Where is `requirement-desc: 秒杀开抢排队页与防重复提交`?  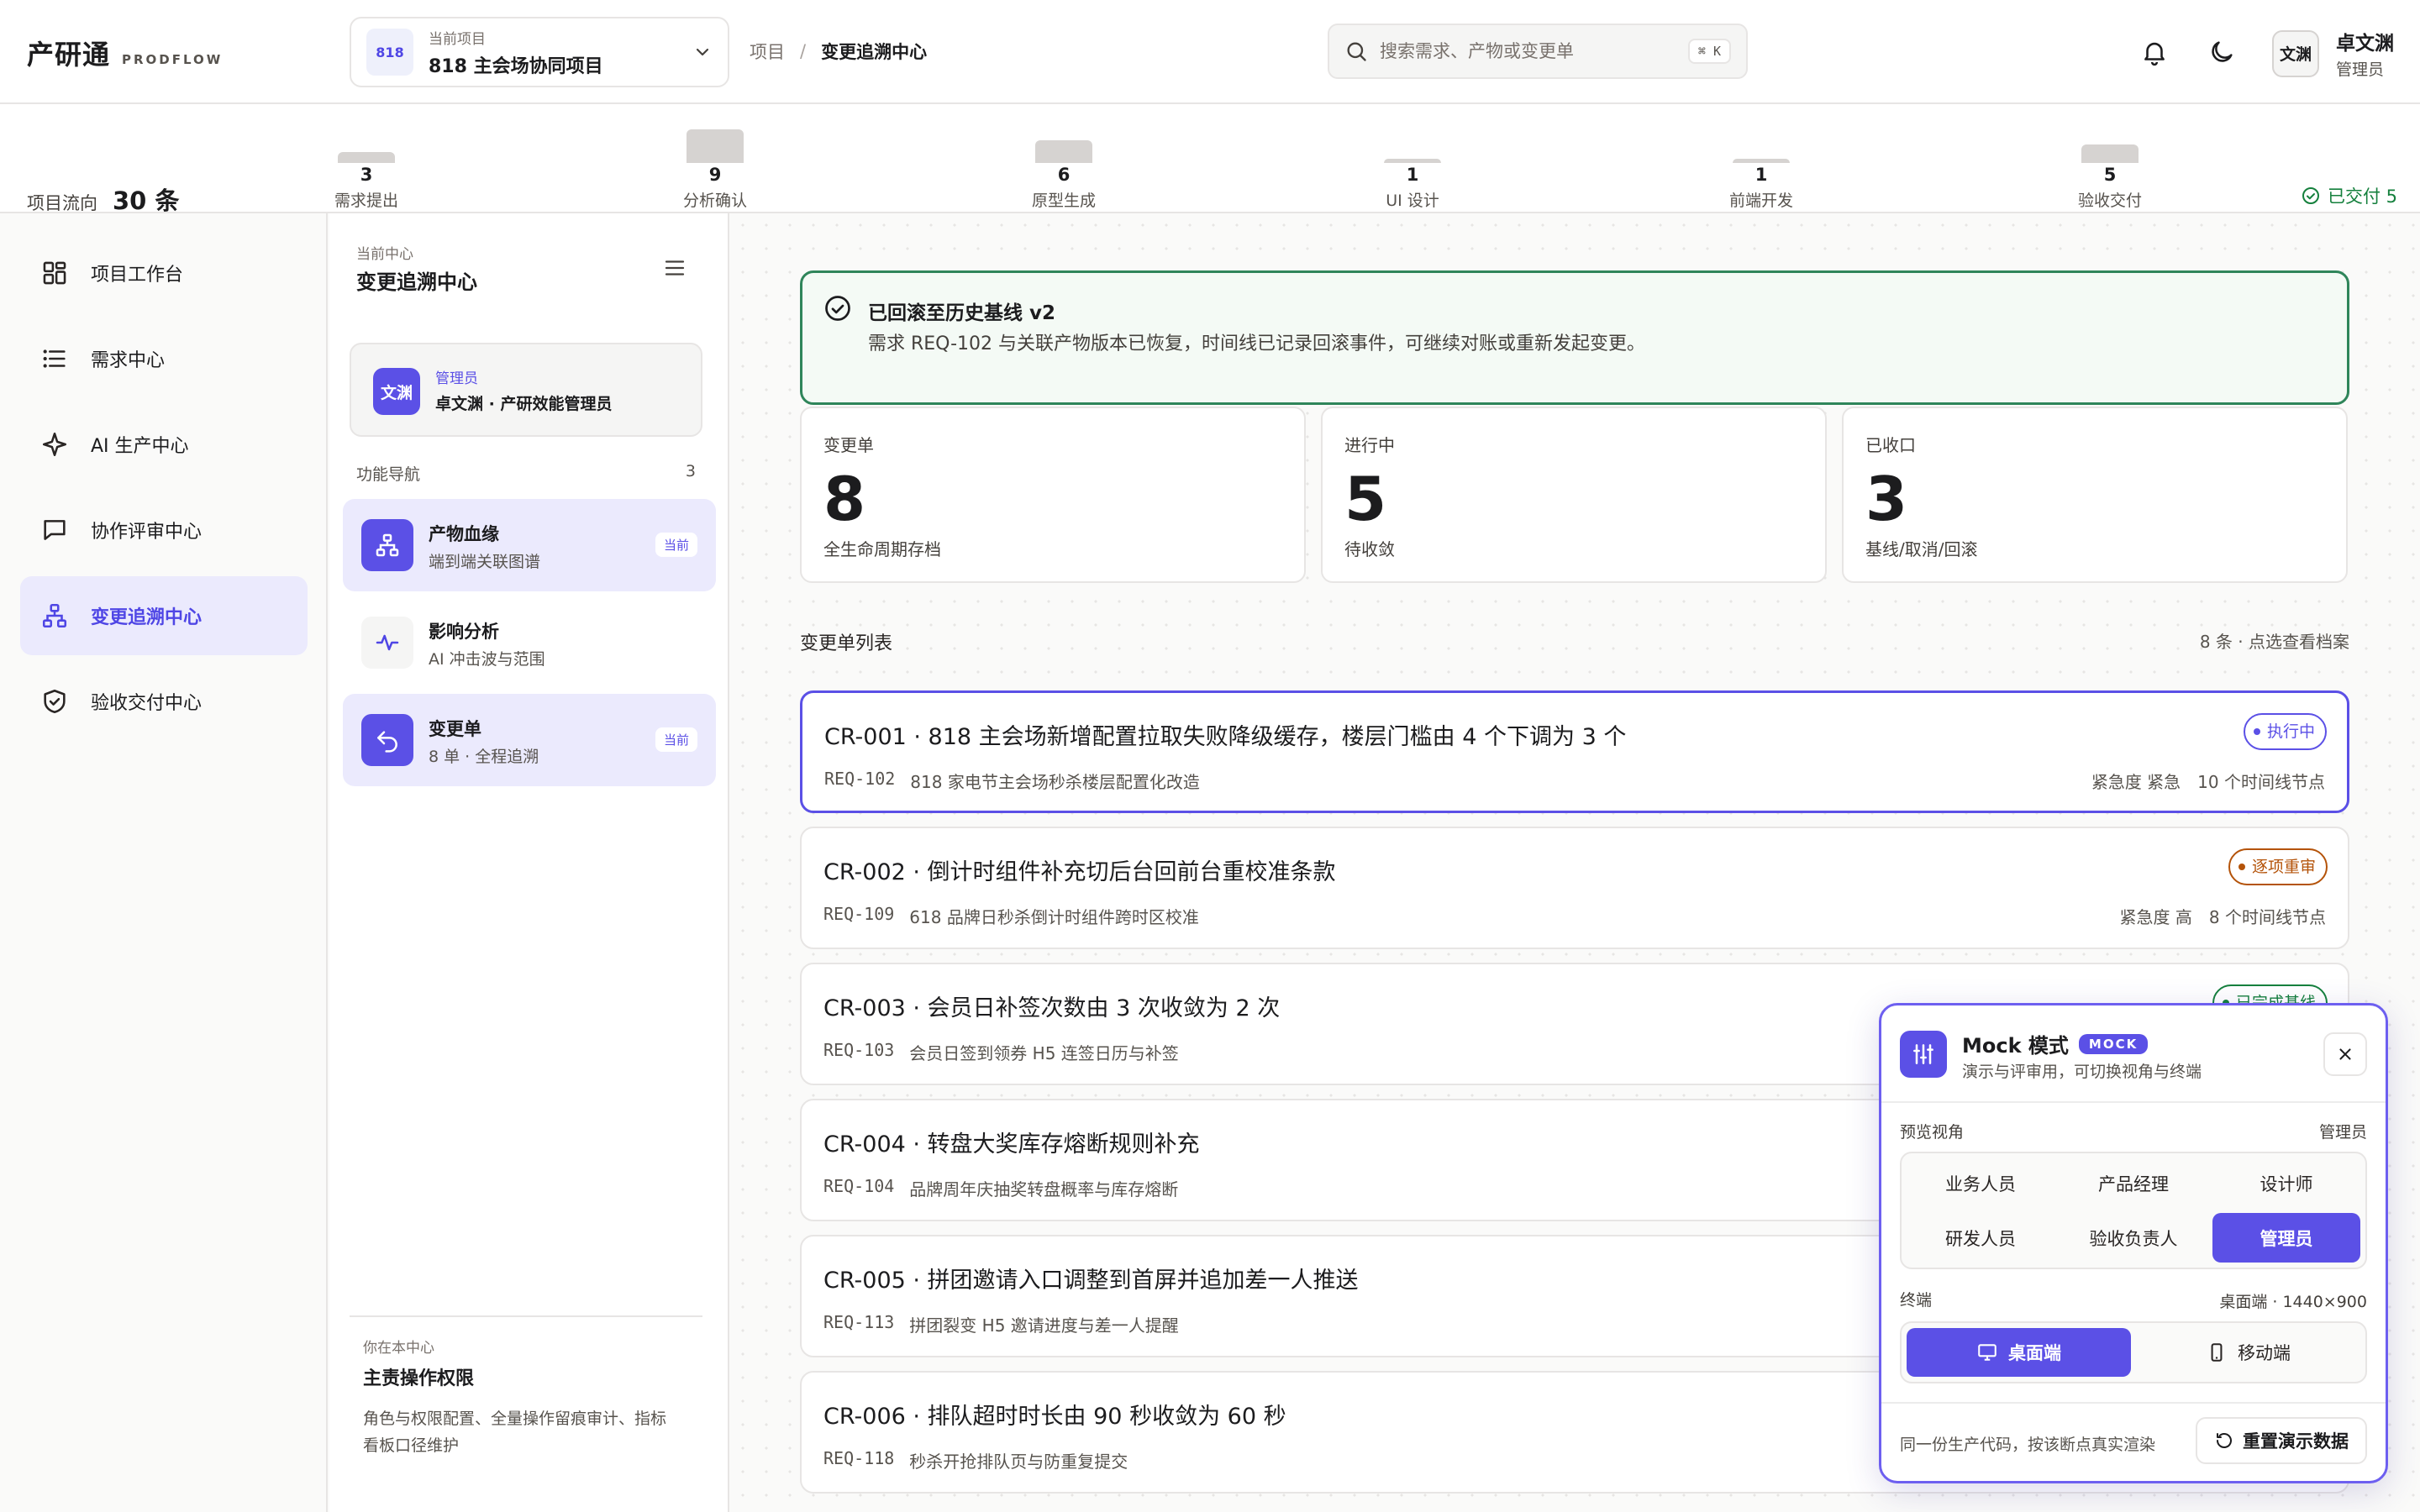
requirement-desc: 秒杀开抢排队页与防重复提交 is located at coordinates (1019, 1462).